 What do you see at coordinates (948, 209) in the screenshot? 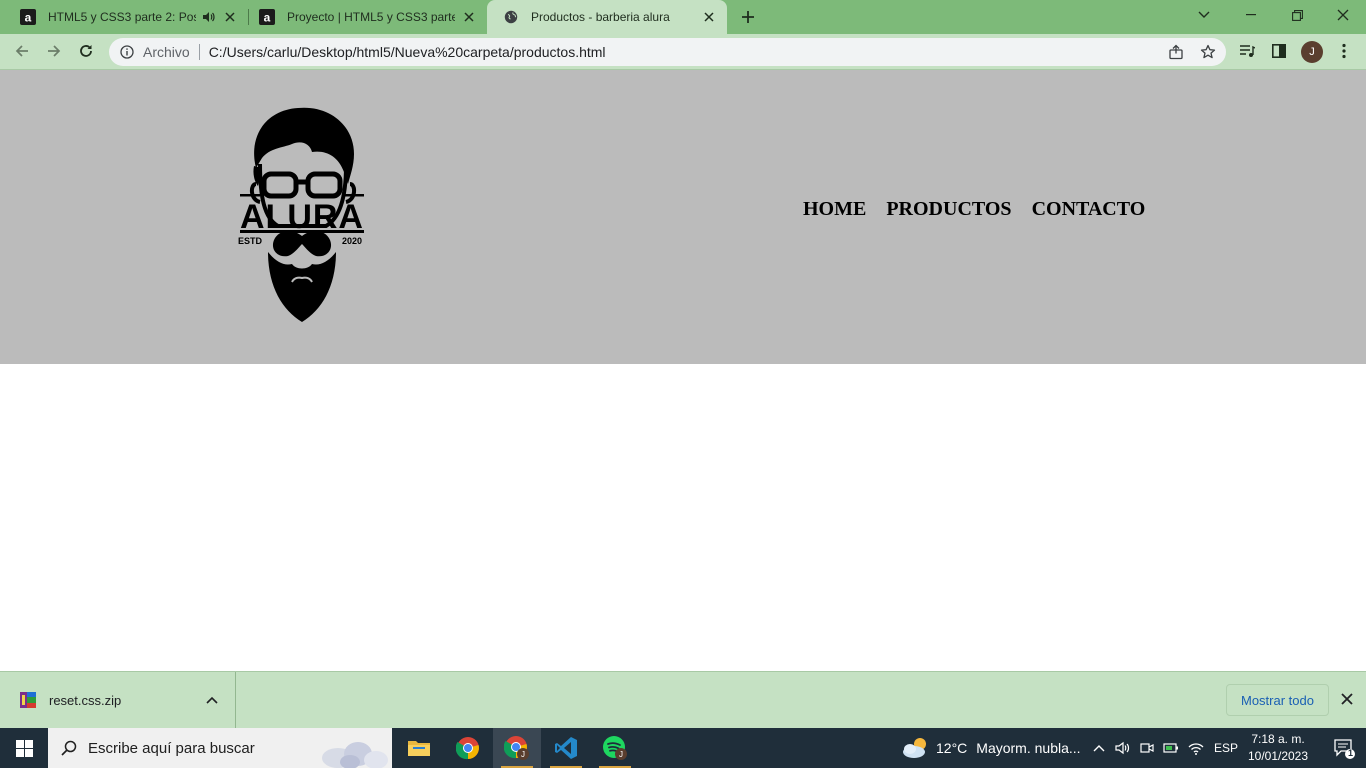
I see `nav-productos-link: PRODUCTOS` at bounding box center [948, 209].